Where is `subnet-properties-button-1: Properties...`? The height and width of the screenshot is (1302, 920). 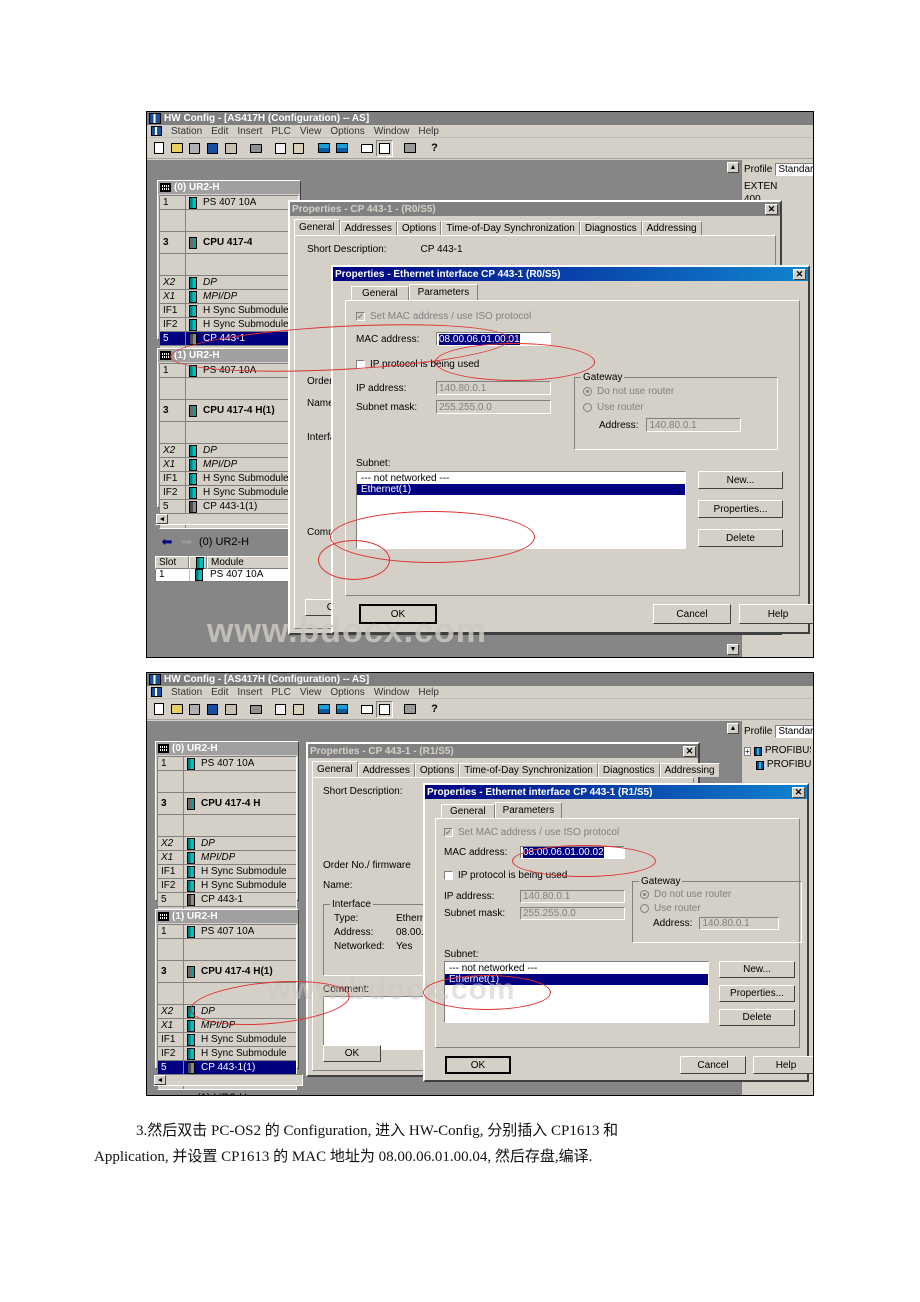
subnet-properties-button-1: Properties... is located at coordinates (740, 509).